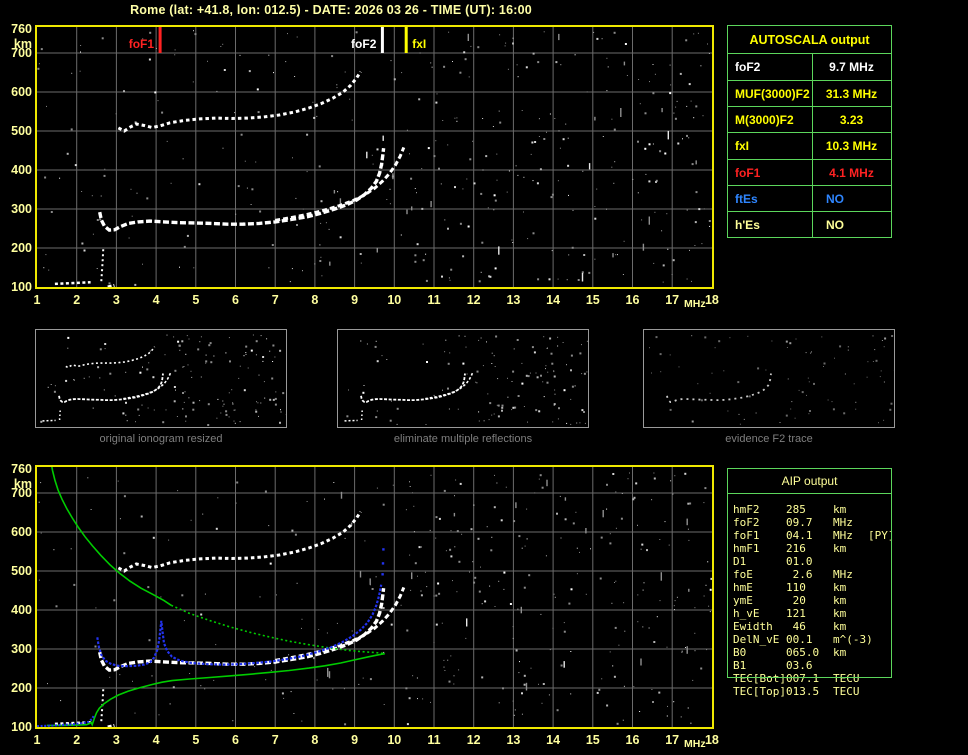  What do you see at coordinates (513, 740) in the screenshot?
I see `x-tick-bottom-13: 13` at bounding box center [513, 740].